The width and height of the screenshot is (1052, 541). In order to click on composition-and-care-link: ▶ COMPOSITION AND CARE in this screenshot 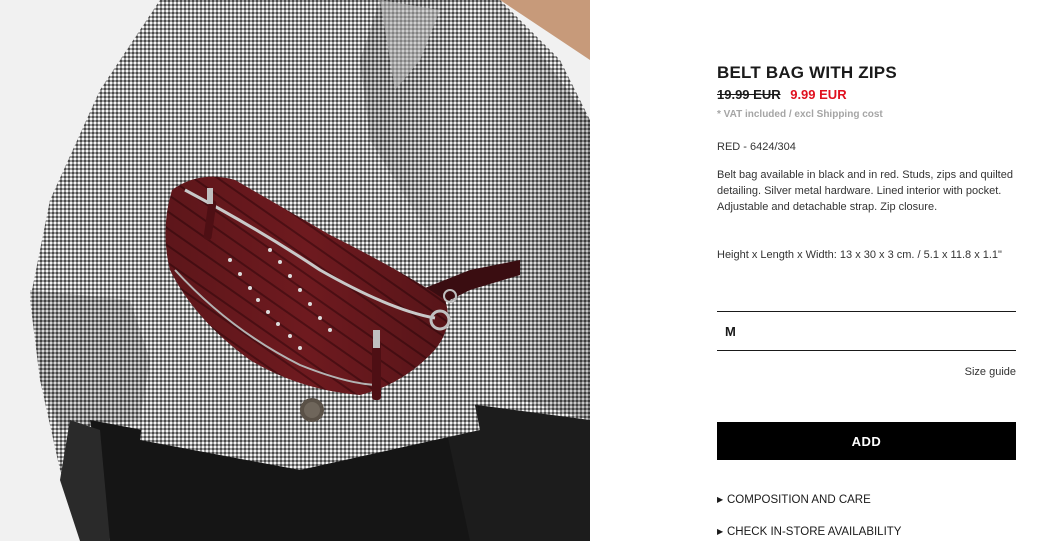, I will do `click(794, 500)`.